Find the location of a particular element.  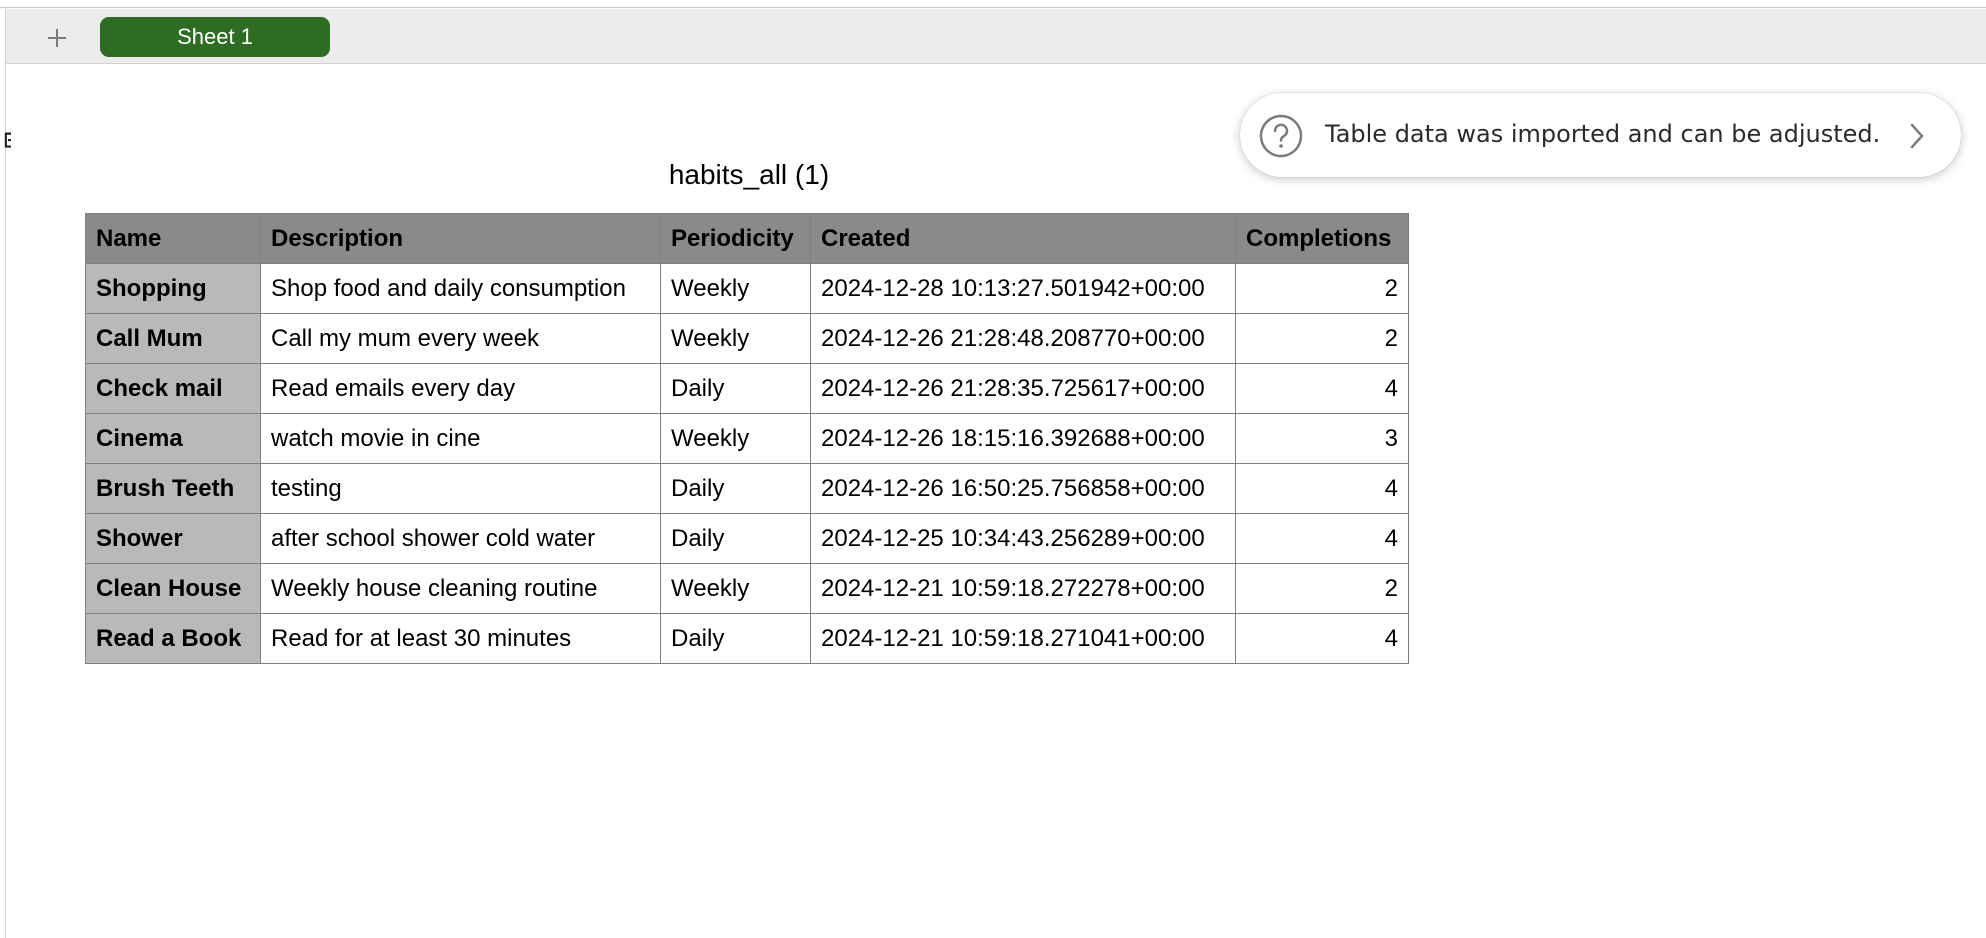

question-circle-icon is located at coordinates (1281, 136).